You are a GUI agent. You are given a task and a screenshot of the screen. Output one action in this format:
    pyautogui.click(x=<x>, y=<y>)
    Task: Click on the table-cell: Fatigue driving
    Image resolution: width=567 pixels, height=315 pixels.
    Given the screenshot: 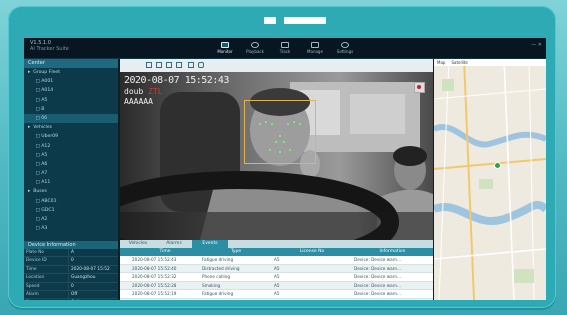 What is the action you would take?
    pyautogui.click(x=218, y=259)
    